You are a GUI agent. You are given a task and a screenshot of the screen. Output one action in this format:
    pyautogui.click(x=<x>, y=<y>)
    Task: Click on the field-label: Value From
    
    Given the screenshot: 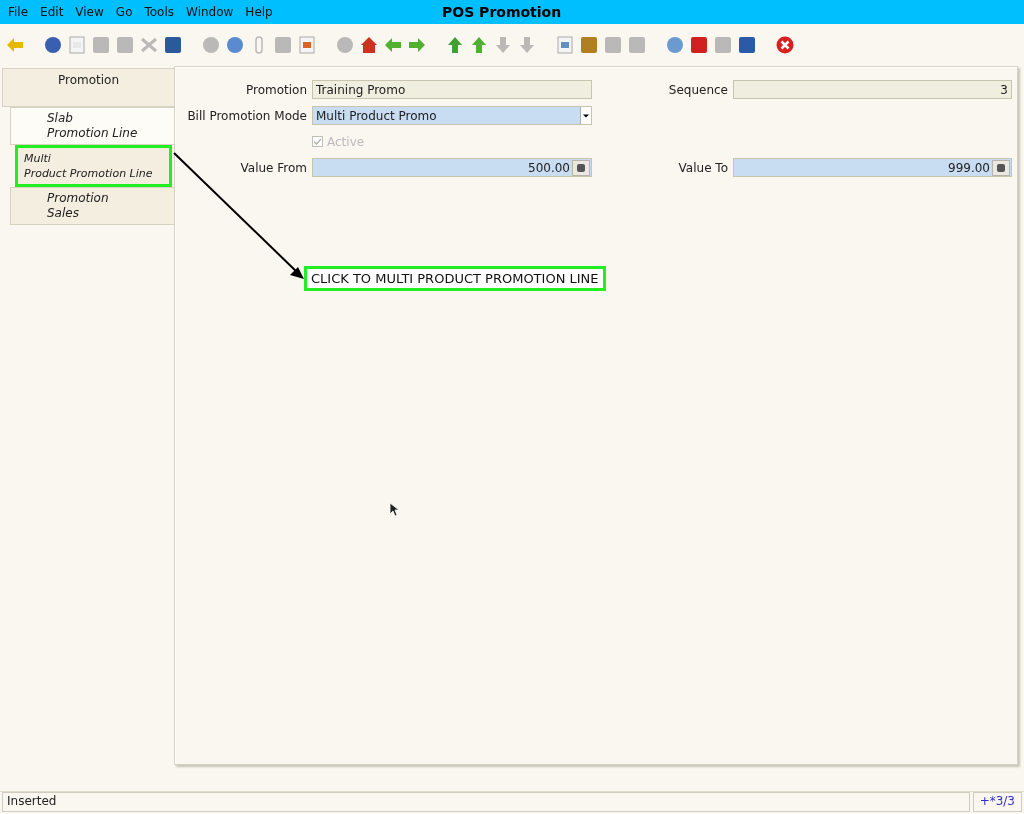 What is the action you would take?
    pyautogui.click(x=273, y=167)
    